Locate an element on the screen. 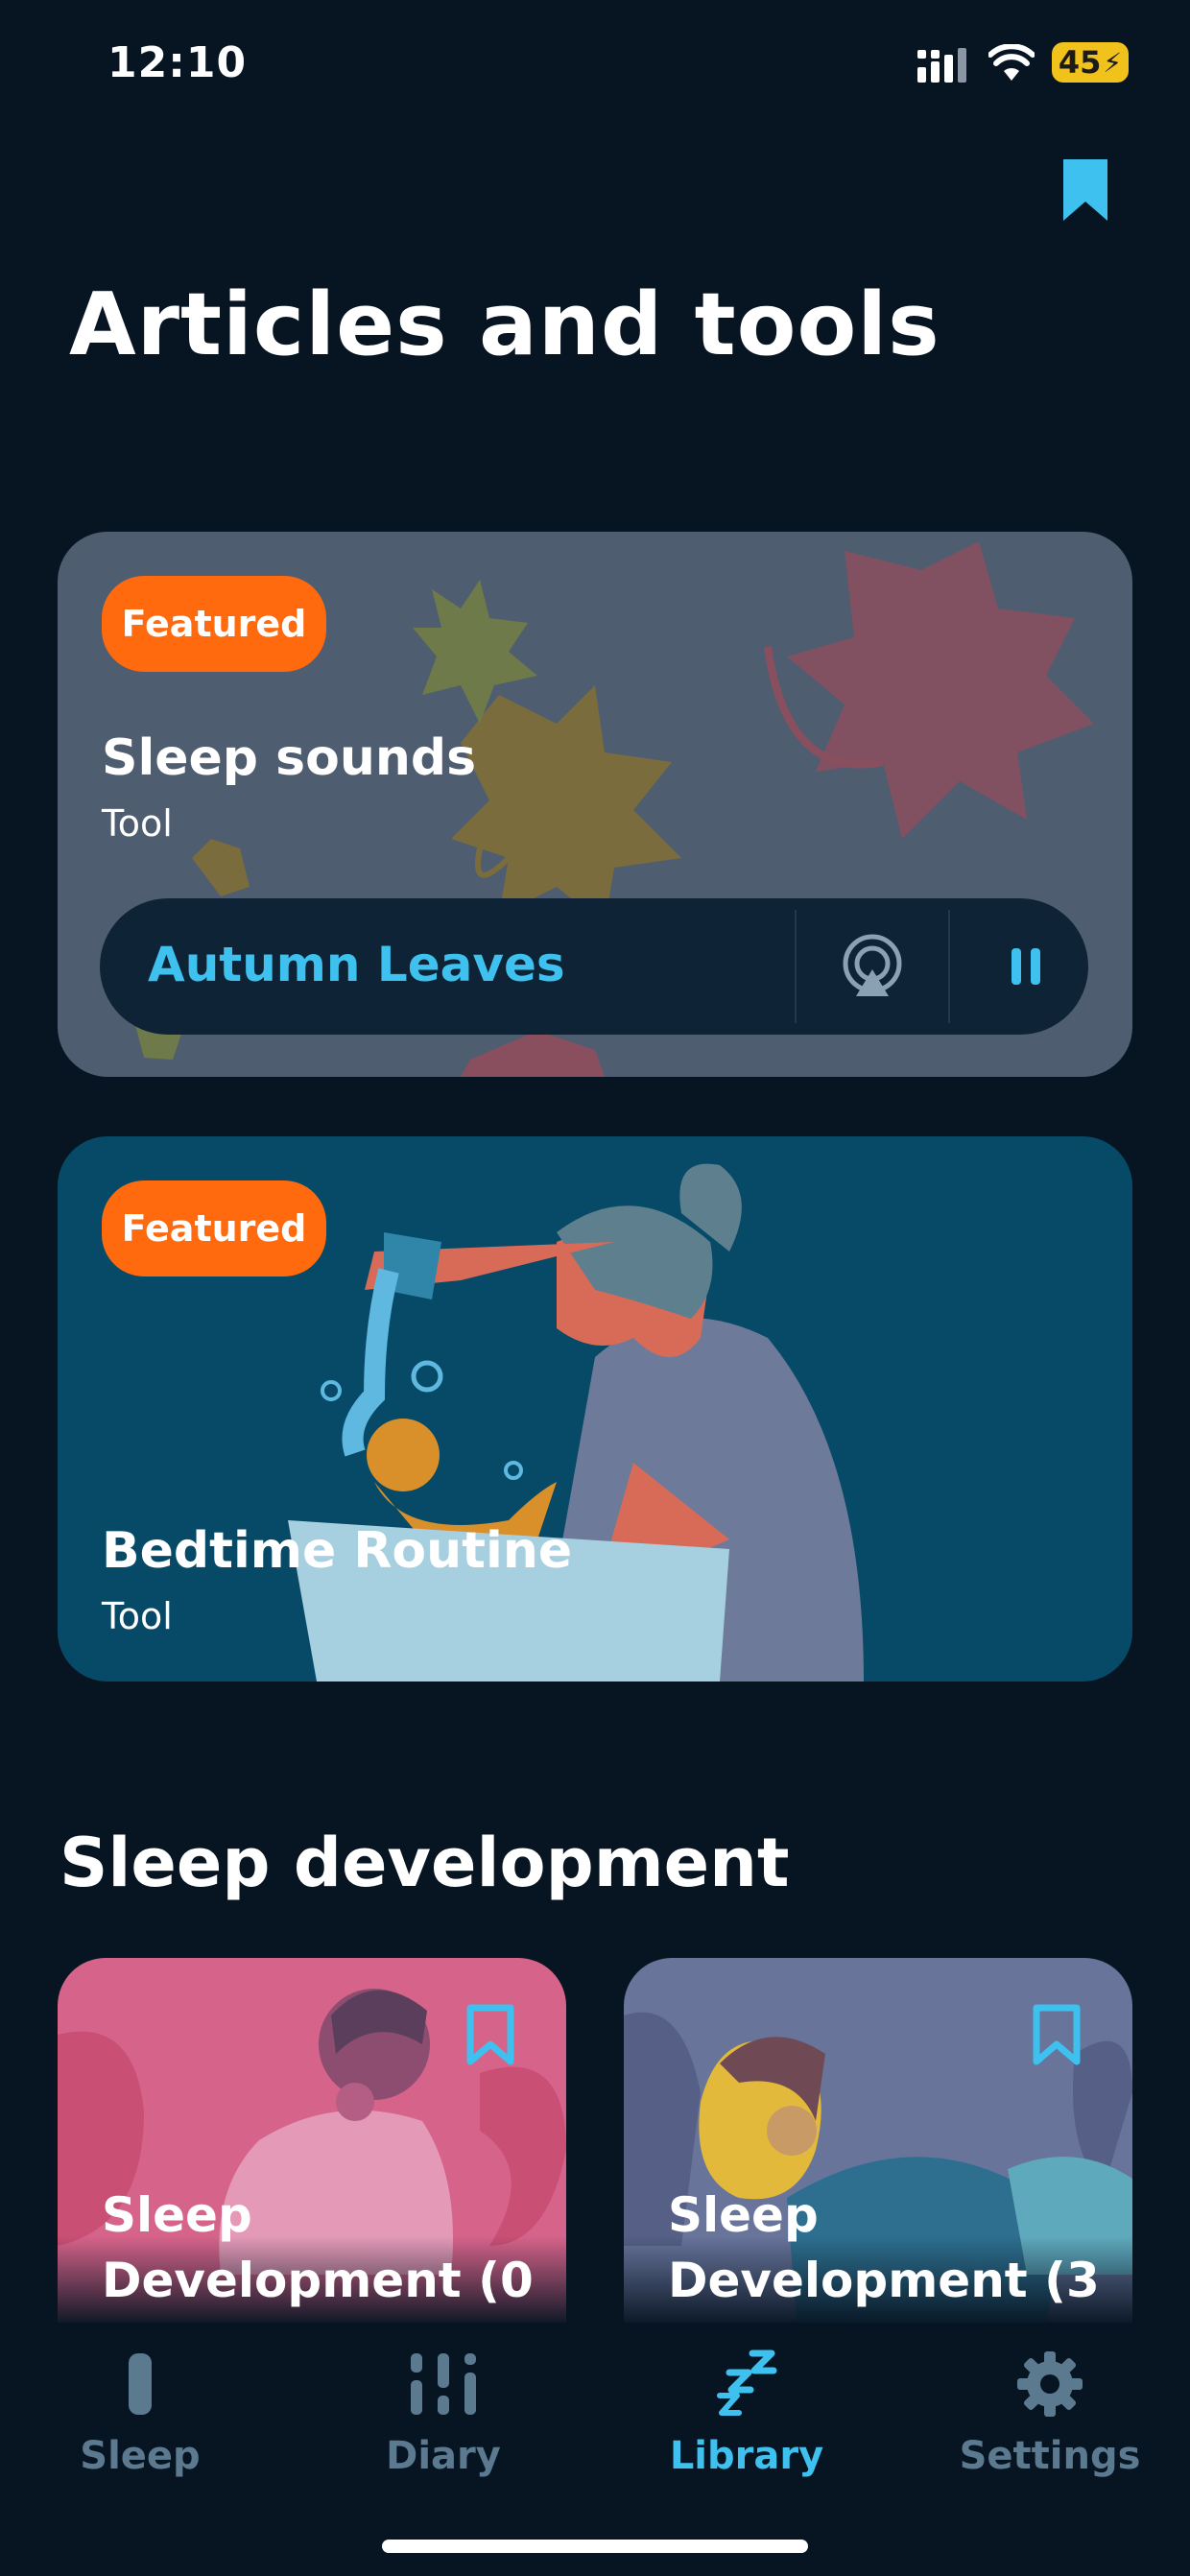 This screenshot has width=1190, height=2576. pause-icon is located at coordinates (1026, 966).